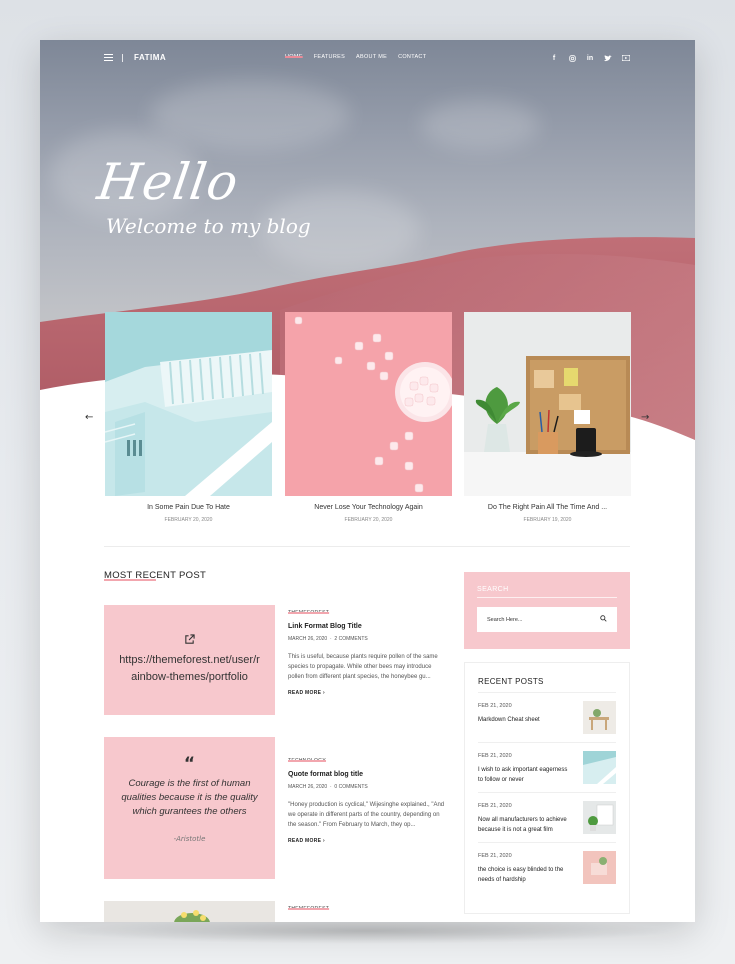 Image resolution: width=735 pixels, height=964 pixels. I want to click on recent-post-item: FEB 21, 2020 Markdown Cheat sheet, so click(547, 717).